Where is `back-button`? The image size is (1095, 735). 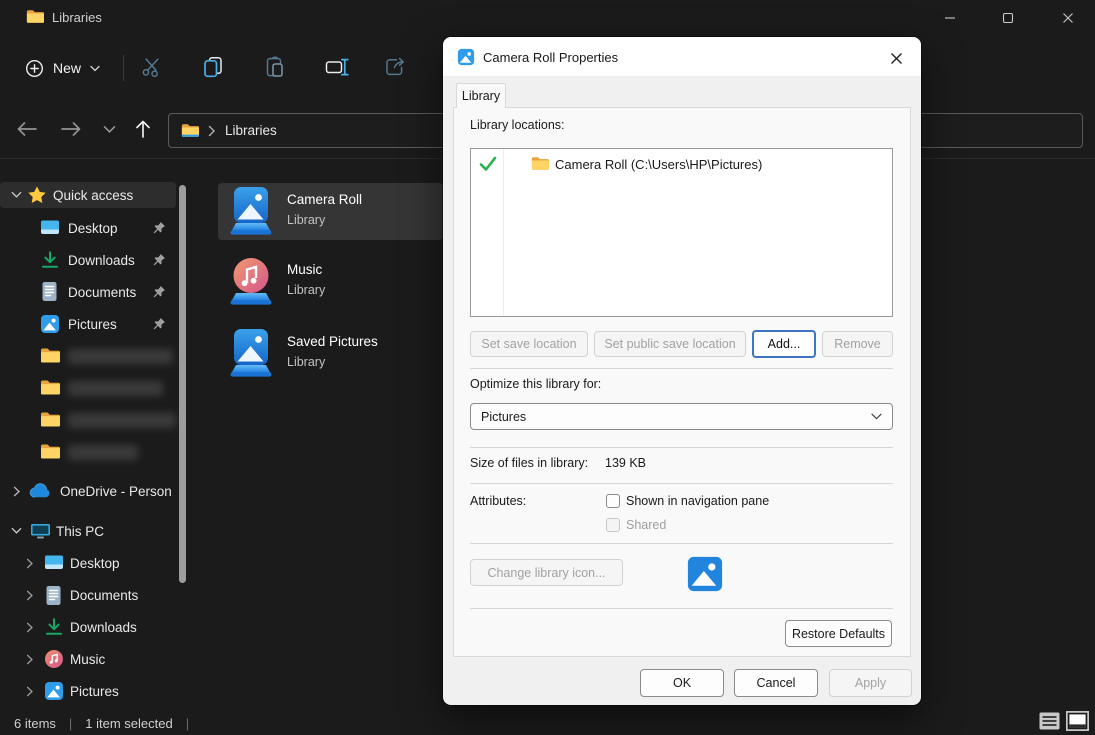
back-button is located at coordinates (27, 129).